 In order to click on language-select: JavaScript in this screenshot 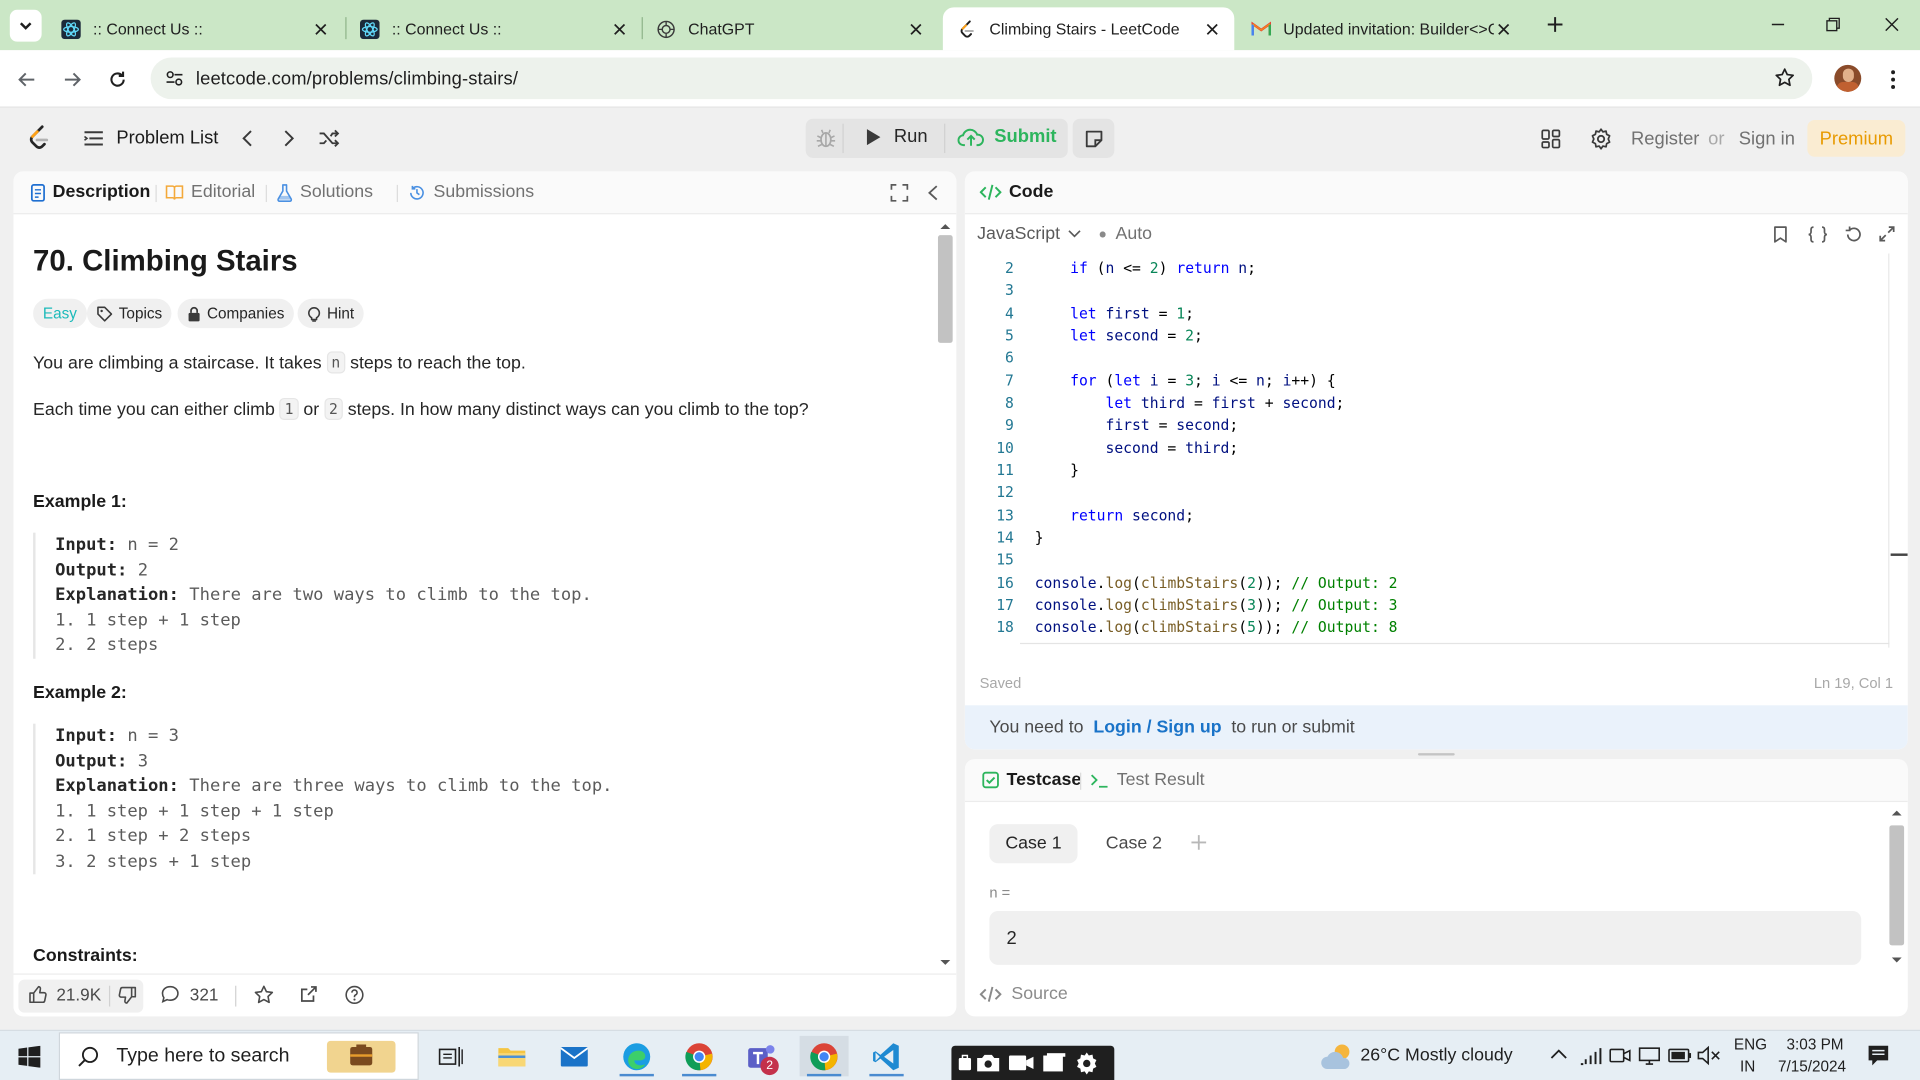, I will do `click(1029, 234)`.